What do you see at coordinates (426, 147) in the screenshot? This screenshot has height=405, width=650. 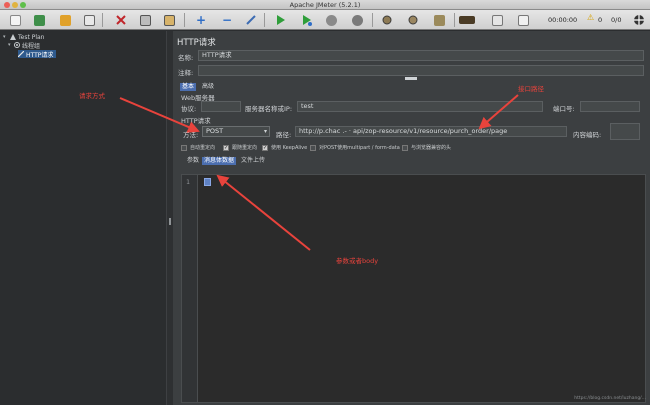 I see `browser-headers-checkbox: 与浏览器兼容的头` at bounding box center [426, 147].